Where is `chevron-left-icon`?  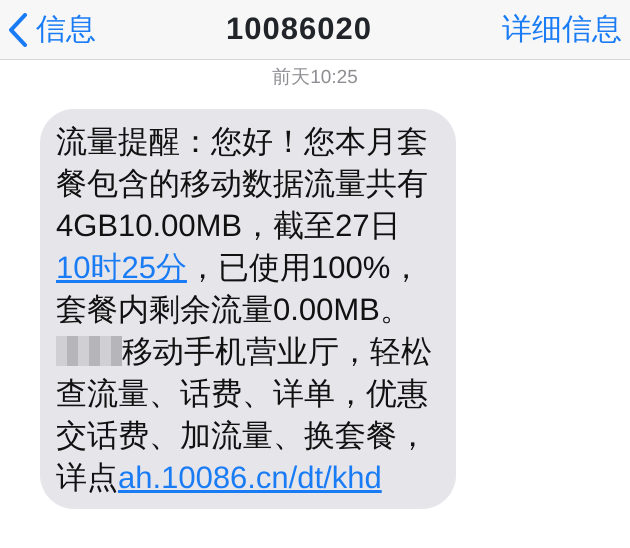 chevron-left-icon is located at coordinates (18, 29).